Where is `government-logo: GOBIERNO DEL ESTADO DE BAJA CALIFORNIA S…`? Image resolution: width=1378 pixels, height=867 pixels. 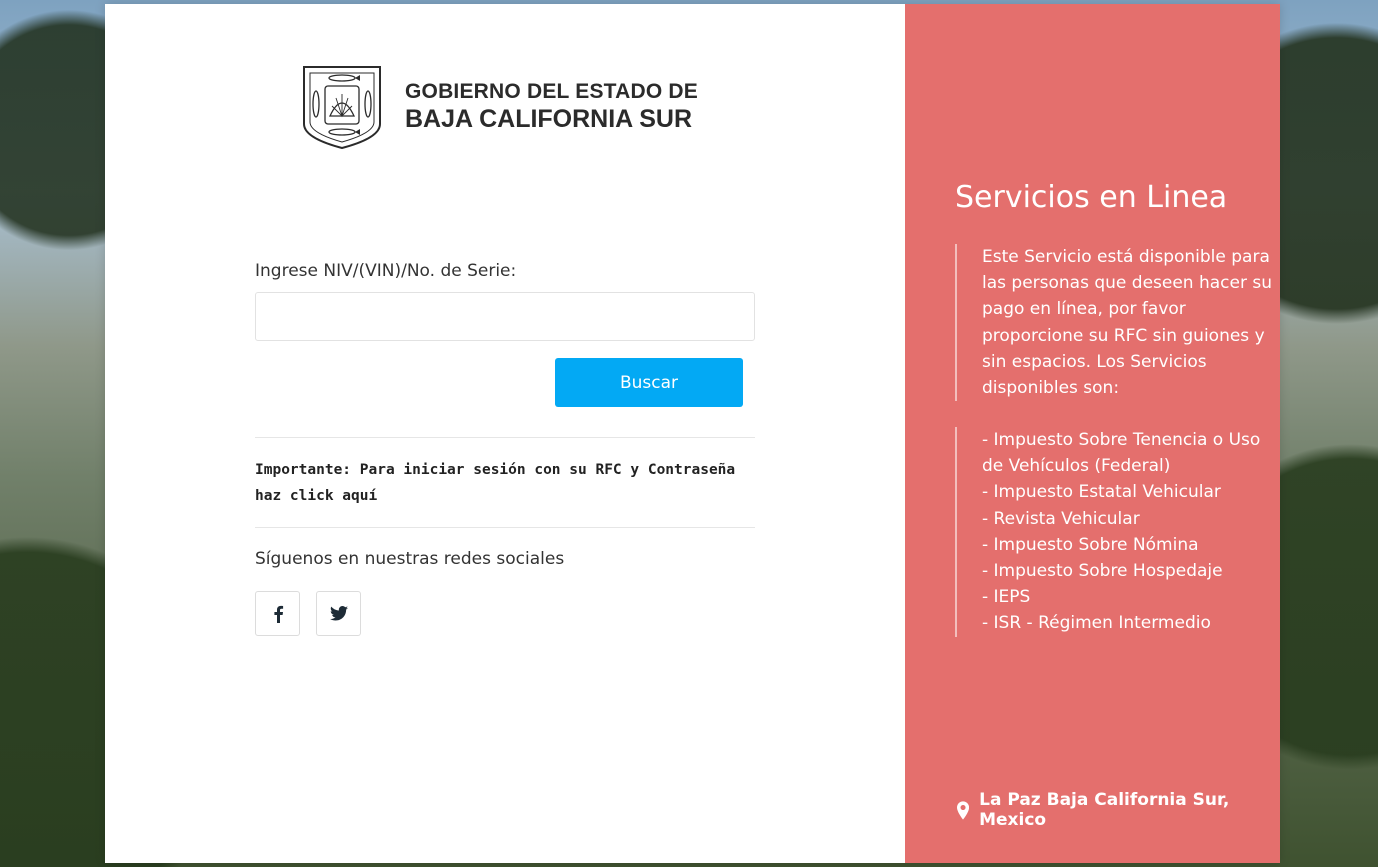 government-logo: GOBIERNO DEL ESTADO DE BAJA CALIFORNIA S… is located at coordinates (499, 107).